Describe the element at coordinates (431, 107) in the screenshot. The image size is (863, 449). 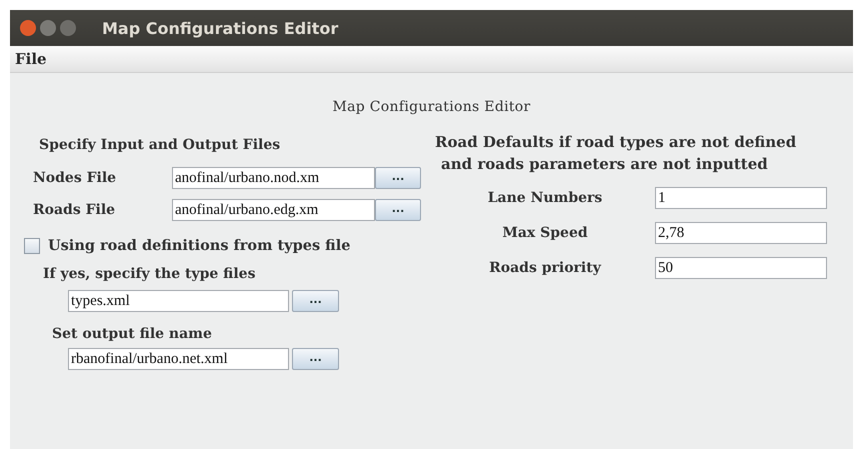
I see `form-heading: Map Configurations Editor` at that location.